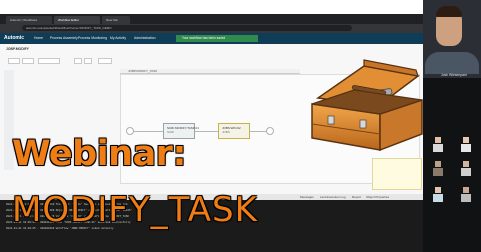 The image size is (481, 252). What do you see at coordinates (99, 154) in the screenshot?
I see `webinar-title: Webinar:` at bounding box center [99, 154].